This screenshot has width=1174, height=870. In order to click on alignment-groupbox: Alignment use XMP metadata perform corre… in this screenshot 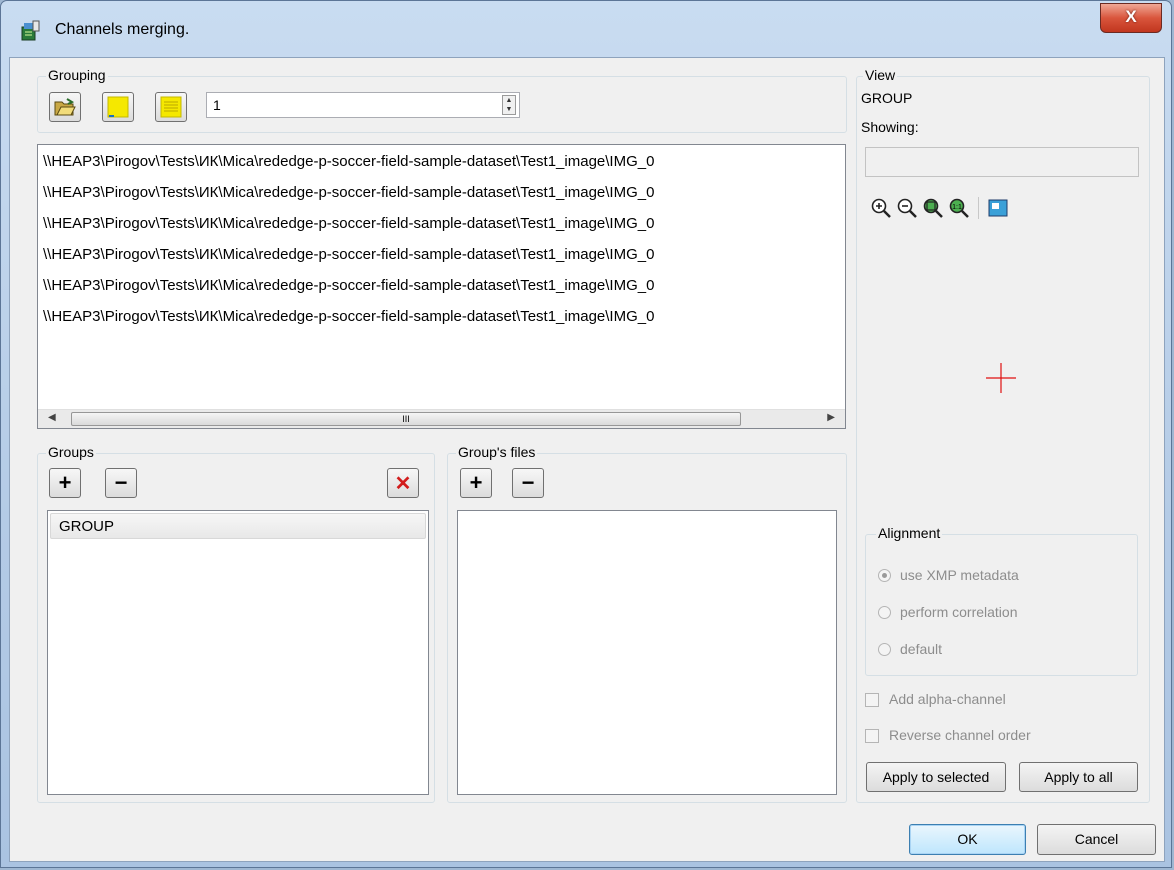, I will do `click(1001, 600)`.